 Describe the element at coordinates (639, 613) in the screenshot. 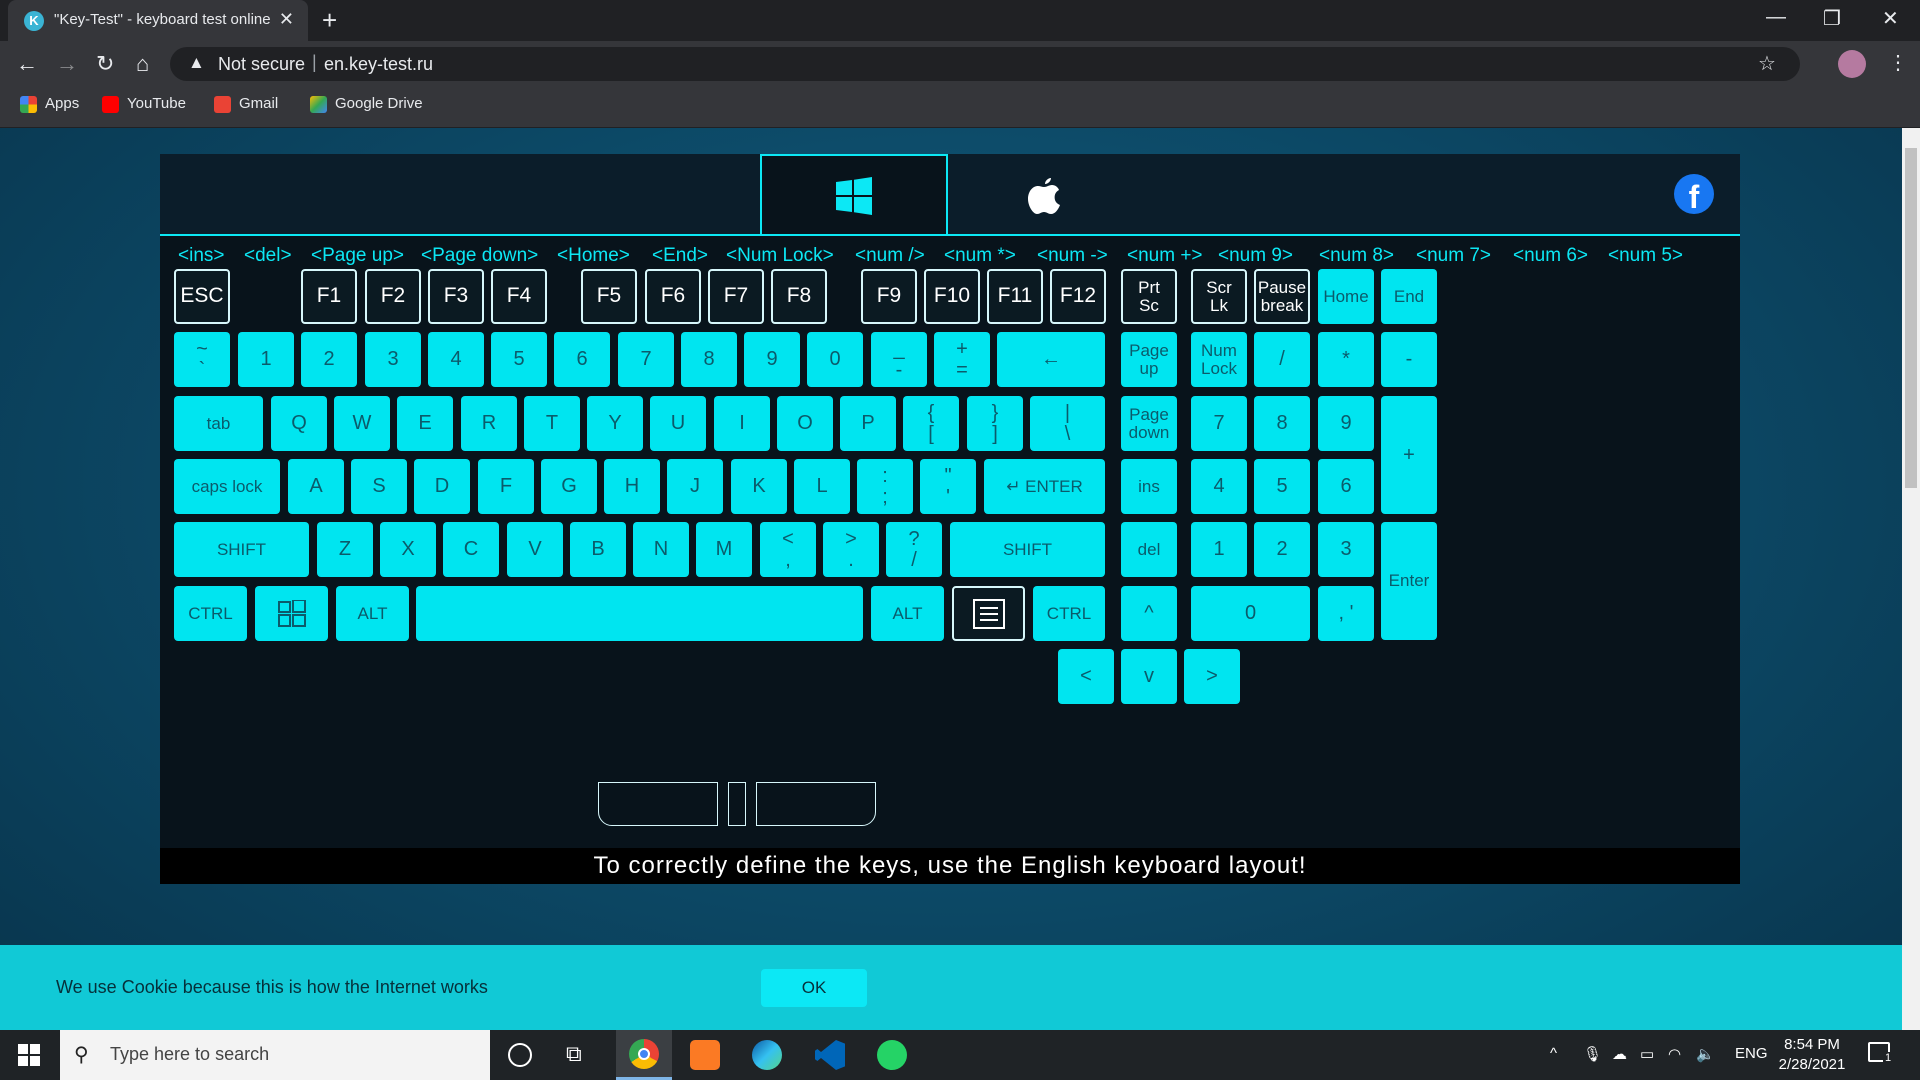

I see `spacebar-key` at that location.